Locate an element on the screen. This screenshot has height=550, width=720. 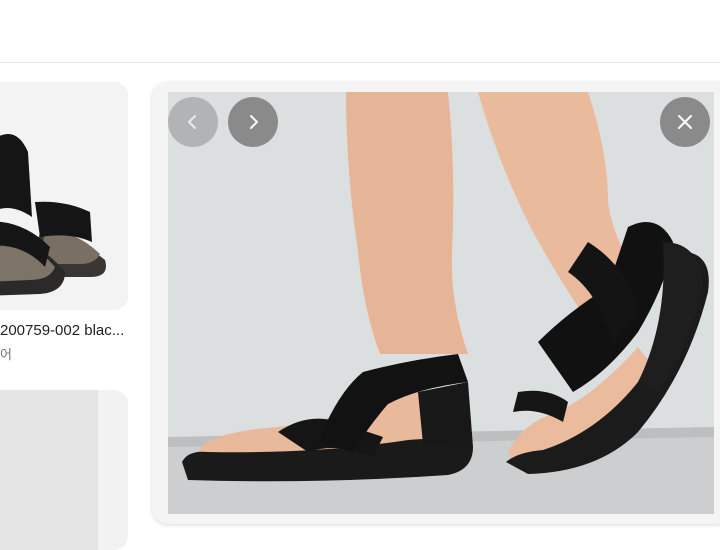
close-icon is located at coordinates (685, 122).